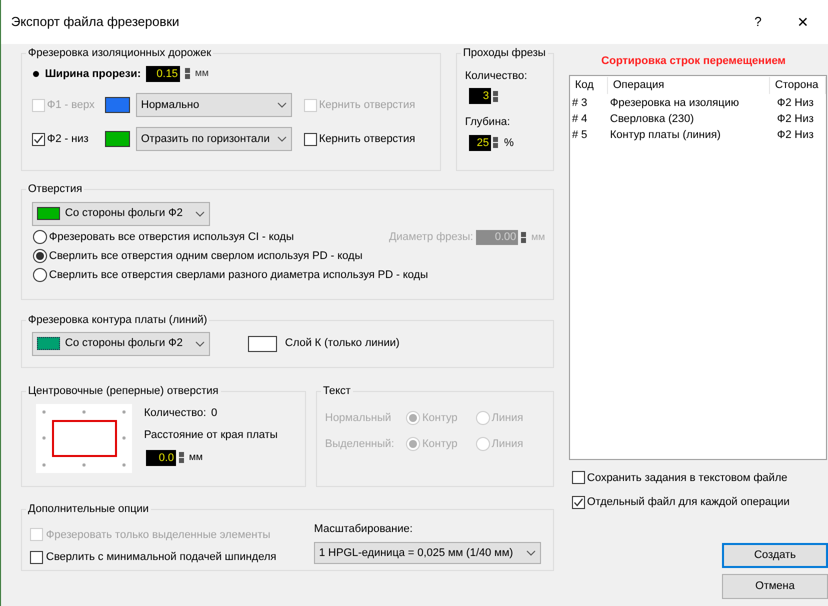 This screenshot has height=606, width=828. Describe the element at coordinates (214, 413) in the screenshot. I see `count-value: 0` at that location.